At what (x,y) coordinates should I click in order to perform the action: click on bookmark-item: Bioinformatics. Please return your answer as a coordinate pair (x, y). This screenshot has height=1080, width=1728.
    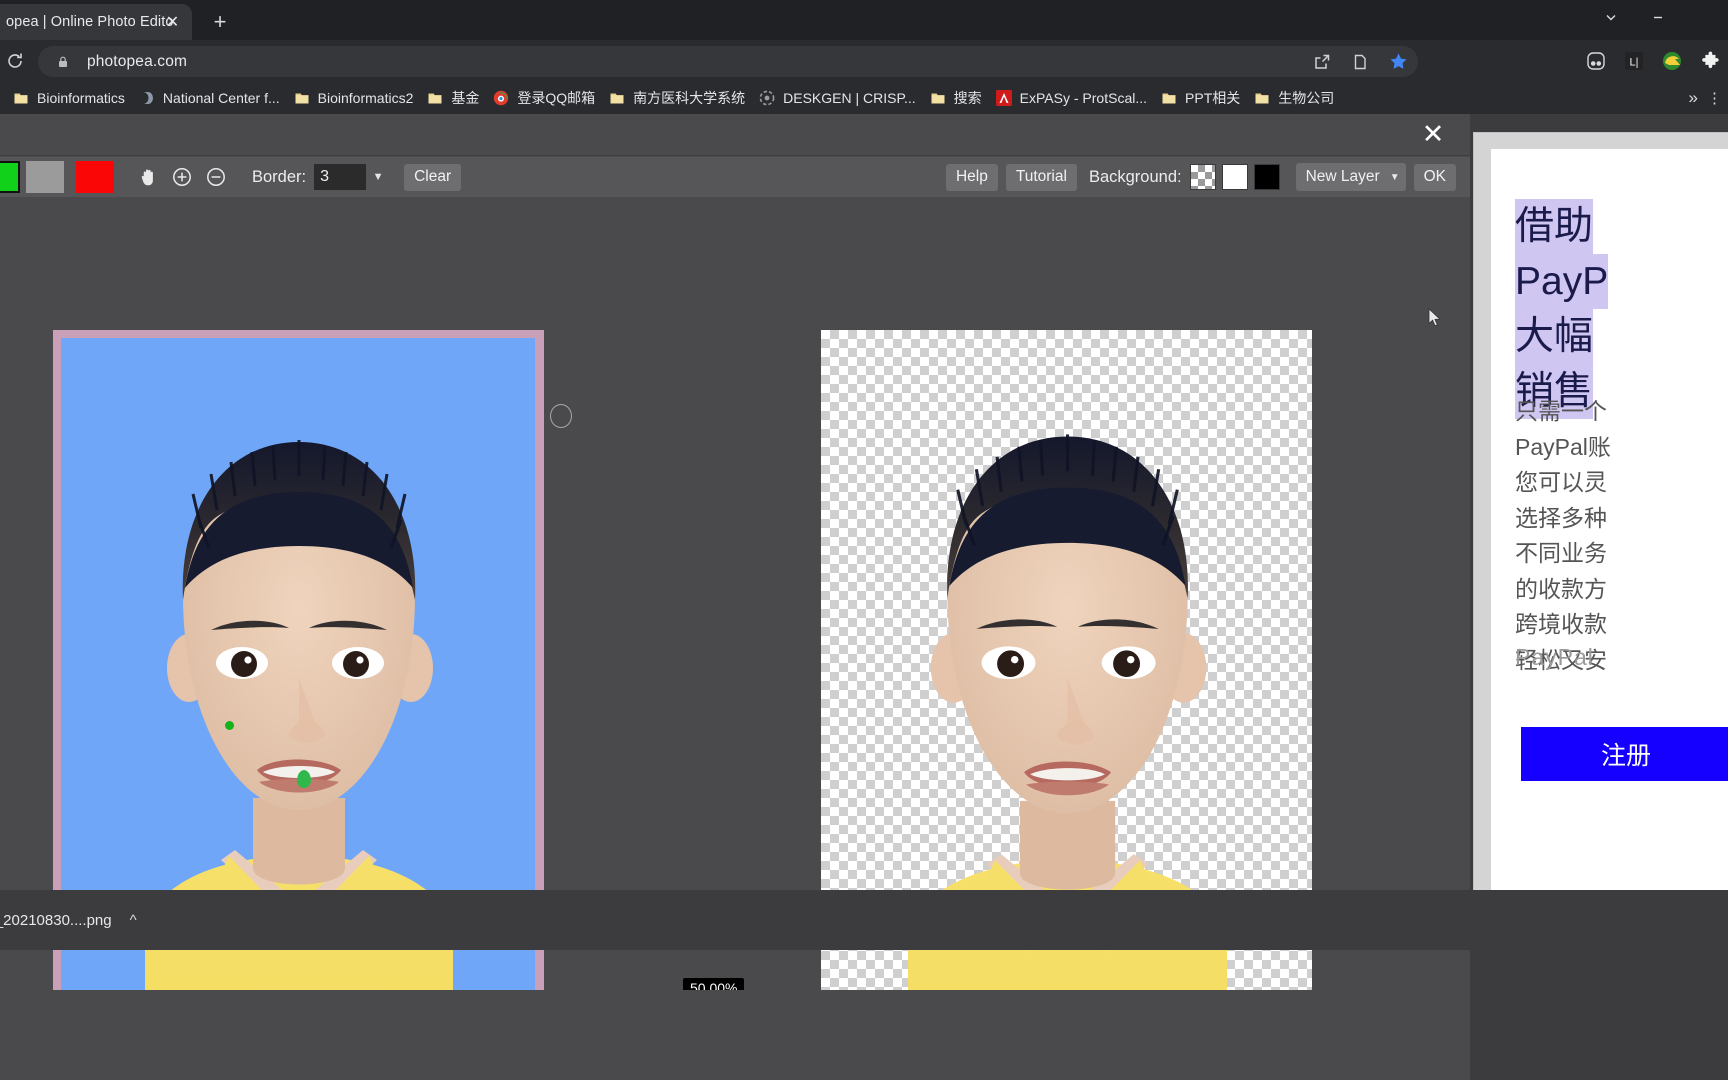
    Looking at the image, I should click on (69, 98).